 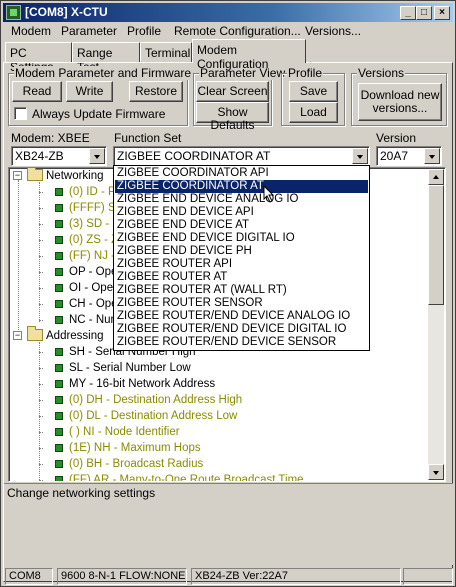 What do you see at coordinates (106, 58) in the screenshot?
I see `tab-range-test: Range Test` at bounding box center [106, 58].